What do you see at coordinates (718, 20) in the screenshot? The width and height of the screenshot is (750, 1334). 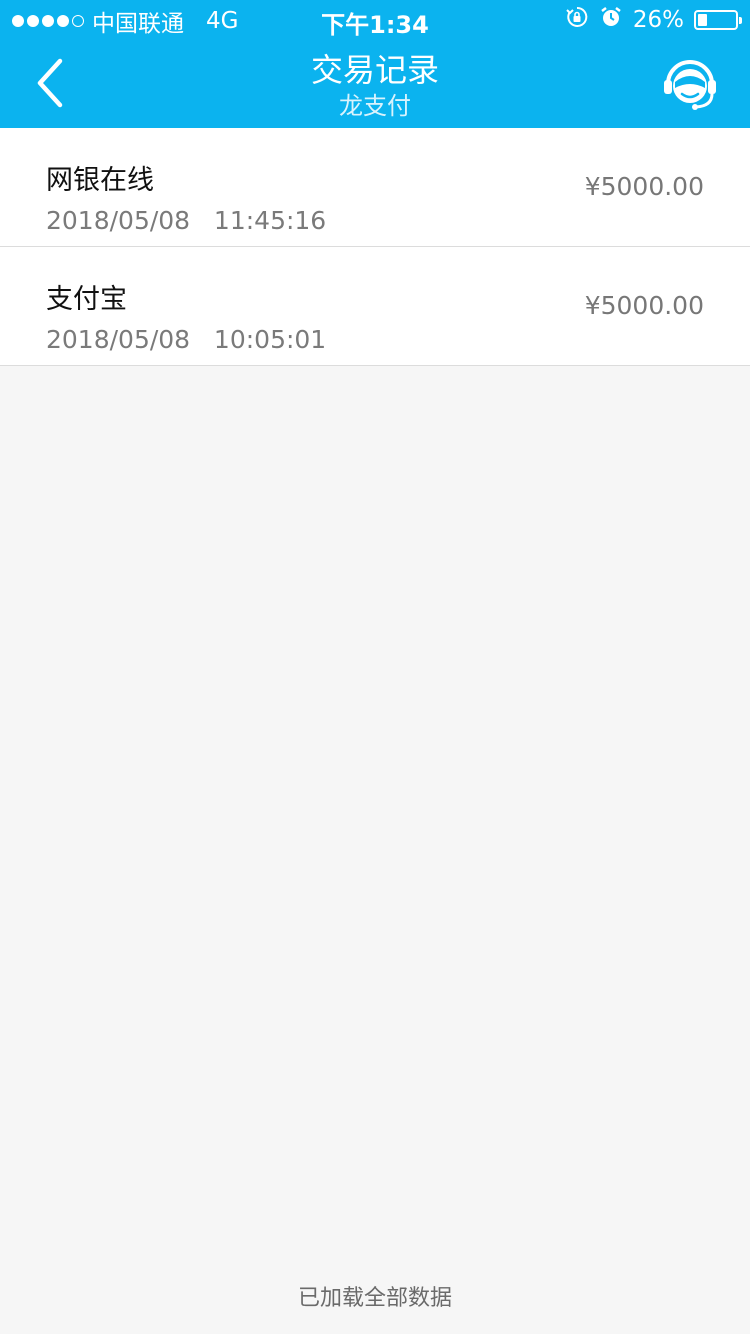 I see `battery-icon` at bounding box center [718, 20].